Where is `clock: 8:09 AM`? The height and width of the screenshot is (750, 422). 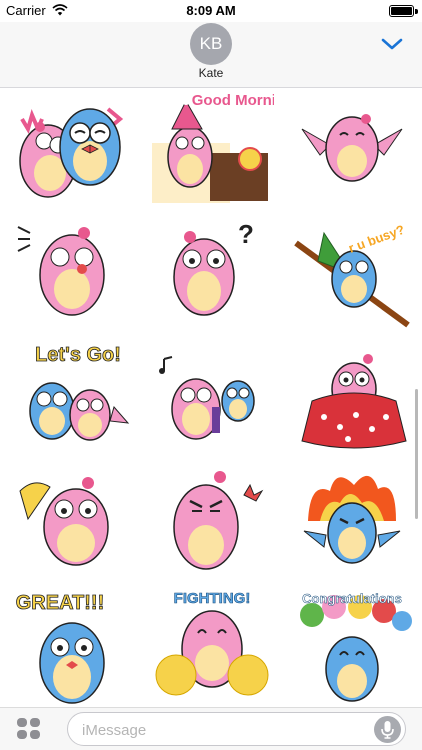 clock: 8:09 AM is located at coordinates (211, 10).